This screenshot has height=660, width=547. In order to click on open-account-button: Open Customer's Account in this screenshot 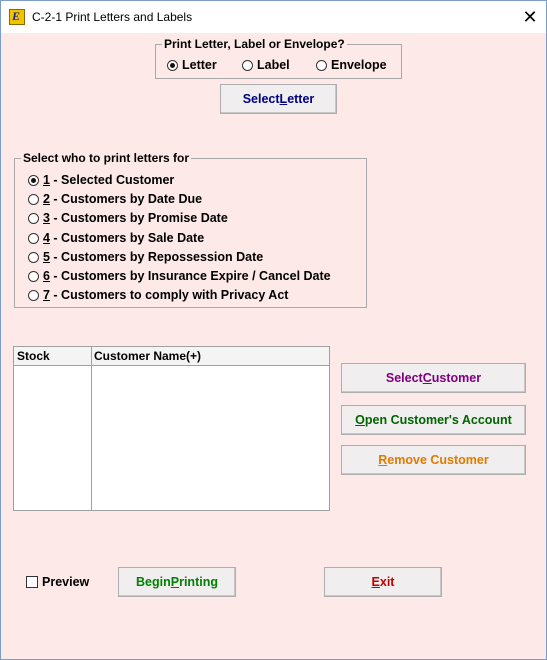, I will do `click(433, 420)`.